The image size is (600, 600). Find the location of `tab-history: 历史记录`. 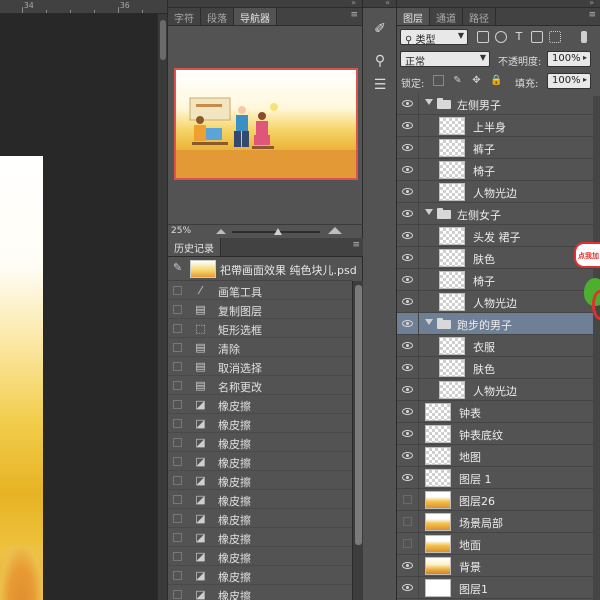

tab-history: 历史记录 is located at coordinates (194, 247).